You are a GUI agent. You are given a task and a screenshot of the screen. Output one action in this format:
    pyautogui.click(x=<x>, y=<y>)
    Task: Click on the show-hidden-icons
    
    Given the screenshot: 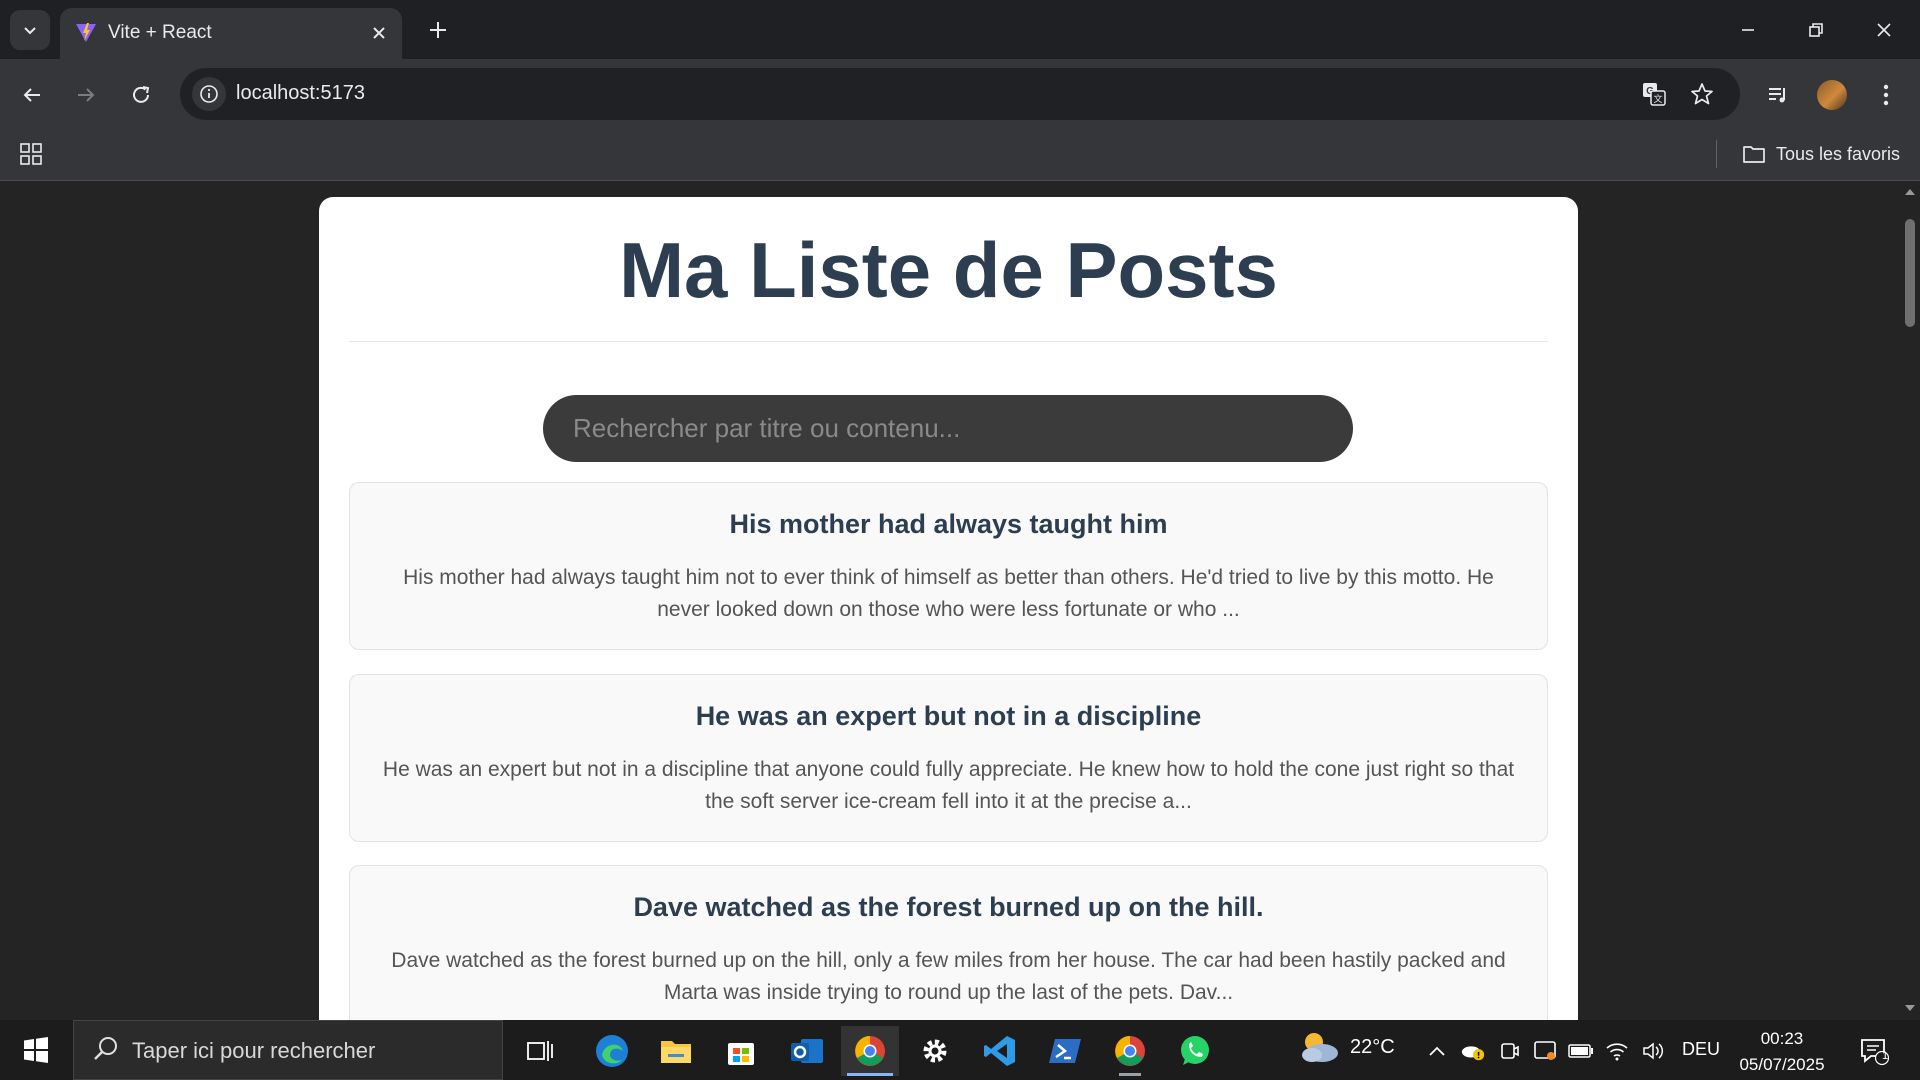 What is the action you would take?
    pyautogui.click(x=1437, y=1051)
    